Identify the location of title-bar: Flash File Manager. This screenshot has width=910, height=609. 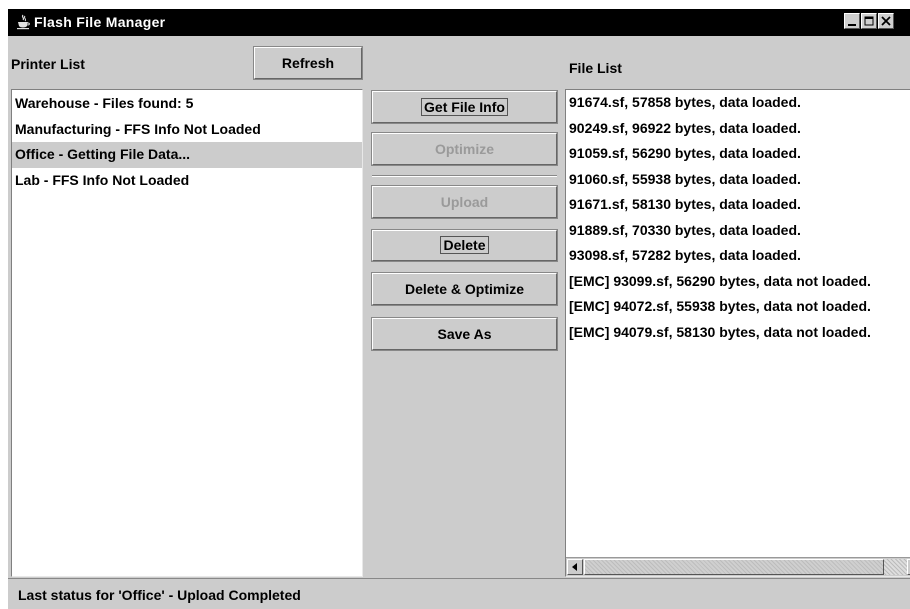
(459, 22).